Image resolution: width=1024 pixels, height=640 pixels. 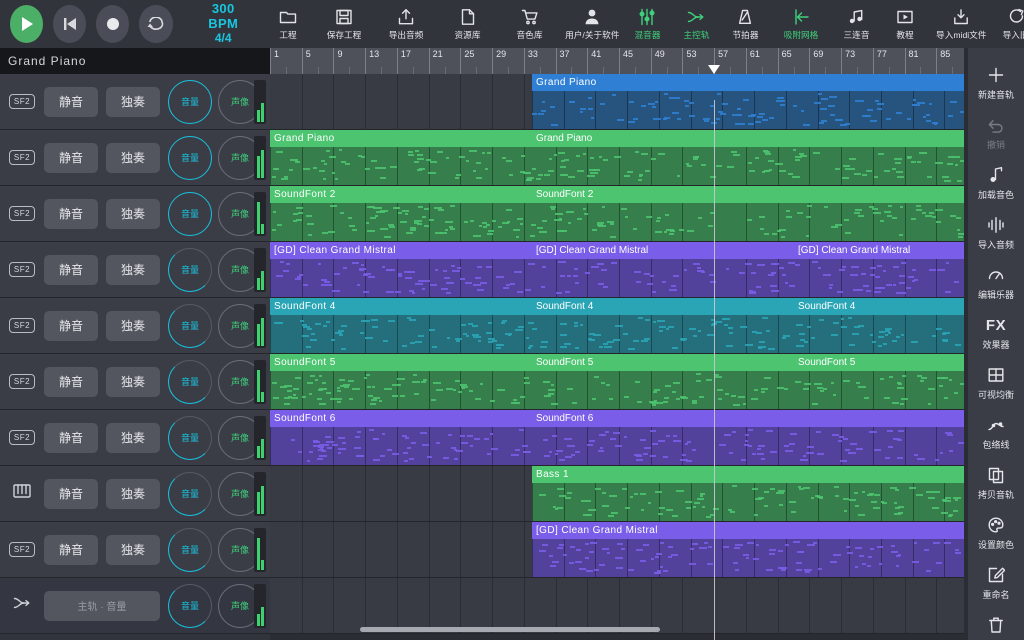 What do you see at coordinates (467, 61) in the screenshot?
I see `ruler-tick: 25` at bounding box center [467, 61].